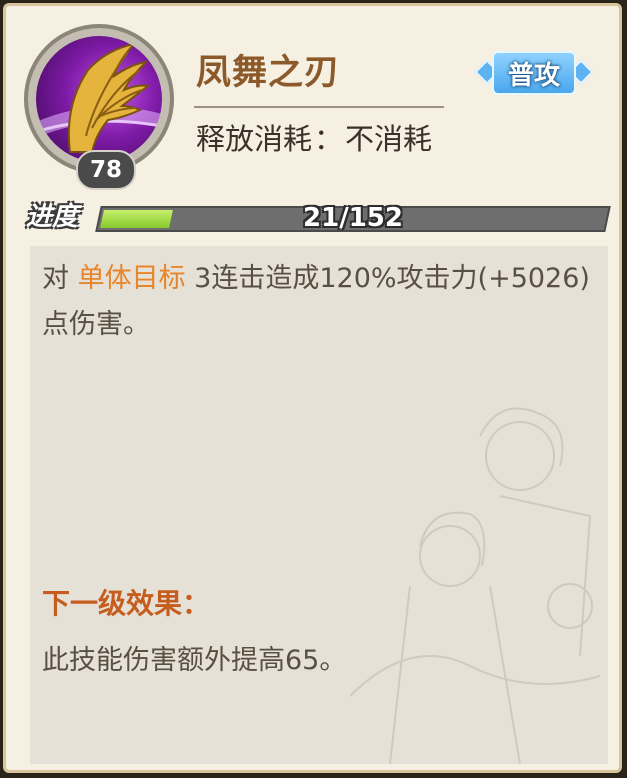 Image resolution: width=627 pixels, height=778 pixels. I want to click on golden-wing-icon, so click(99, 99).